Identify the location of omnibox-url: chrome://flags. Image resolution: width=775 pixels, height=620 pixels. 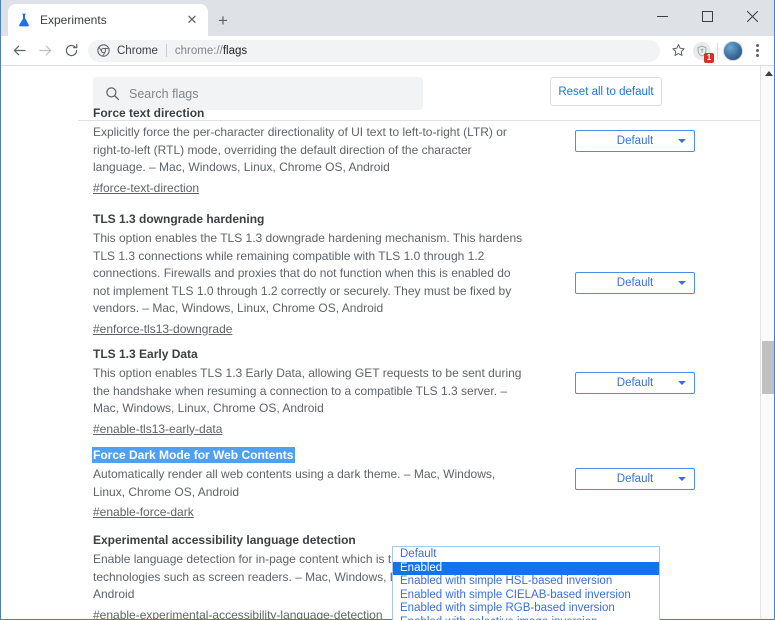
(211, 51).